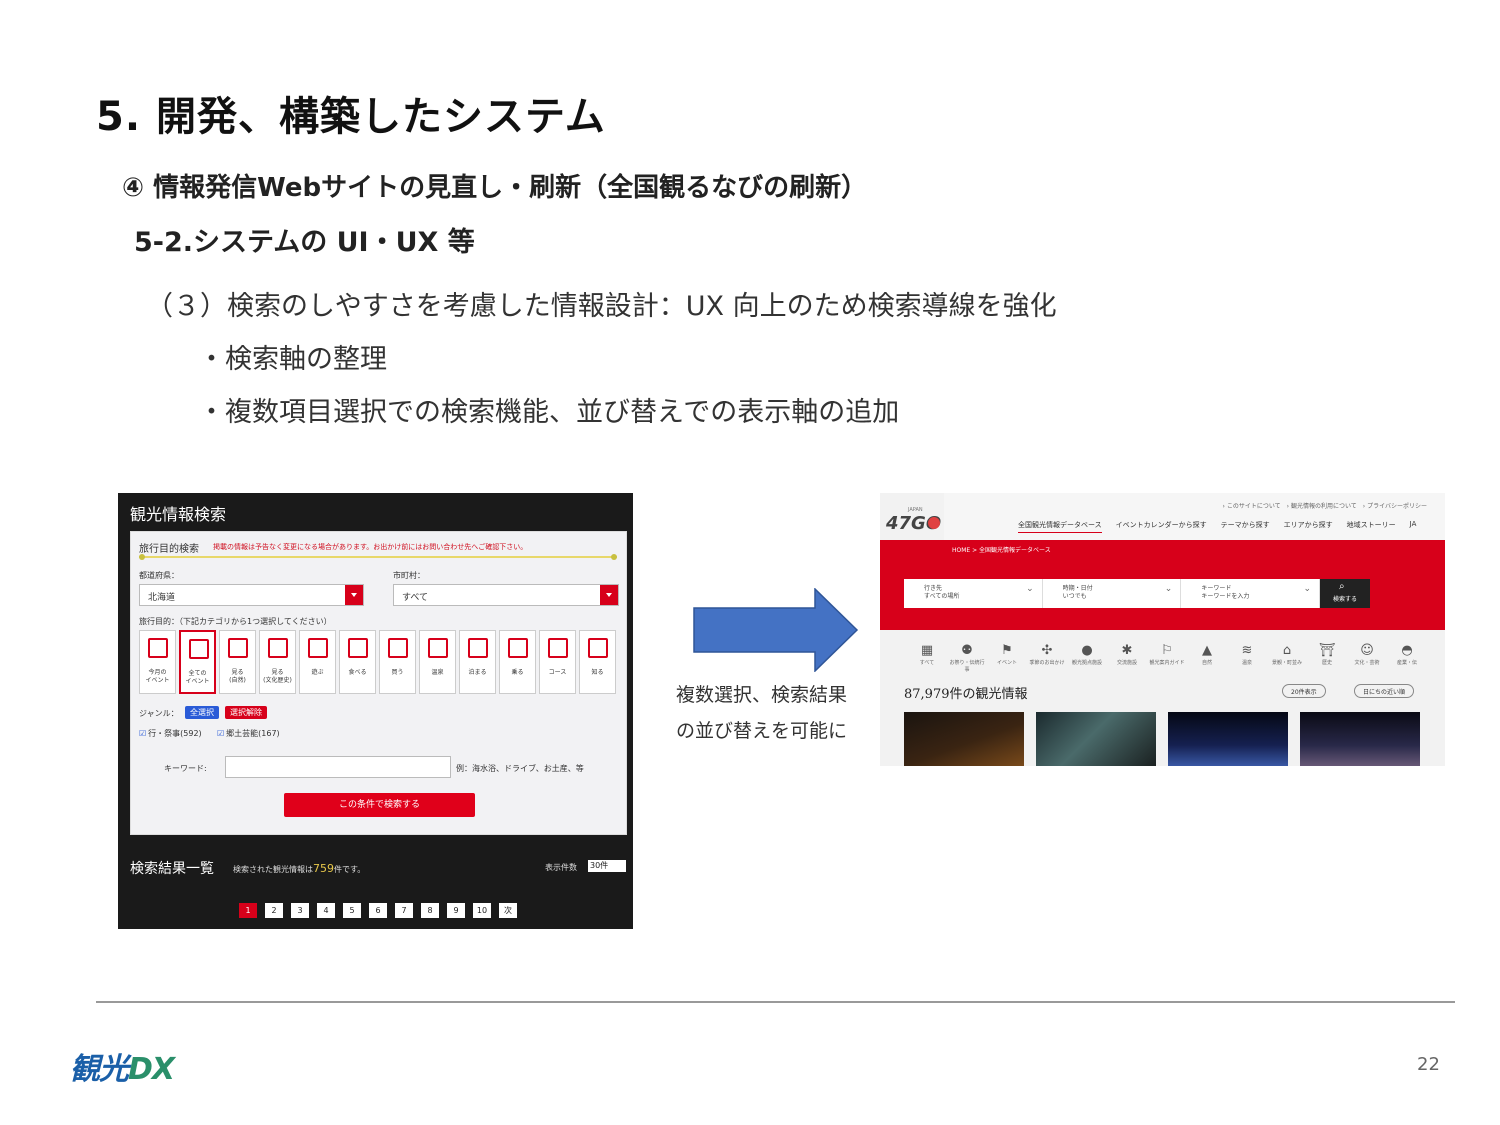 The width and height of the screenshot is (1500, 1125). I want to click on page-link: 3, so click(300, 910).